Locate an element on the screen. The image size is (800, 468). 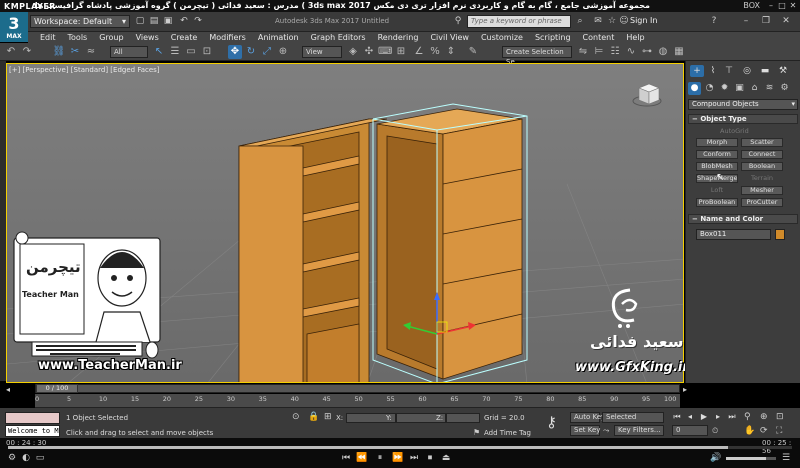
orbit-icon: ⟳ is located at coordinates (764, 431).